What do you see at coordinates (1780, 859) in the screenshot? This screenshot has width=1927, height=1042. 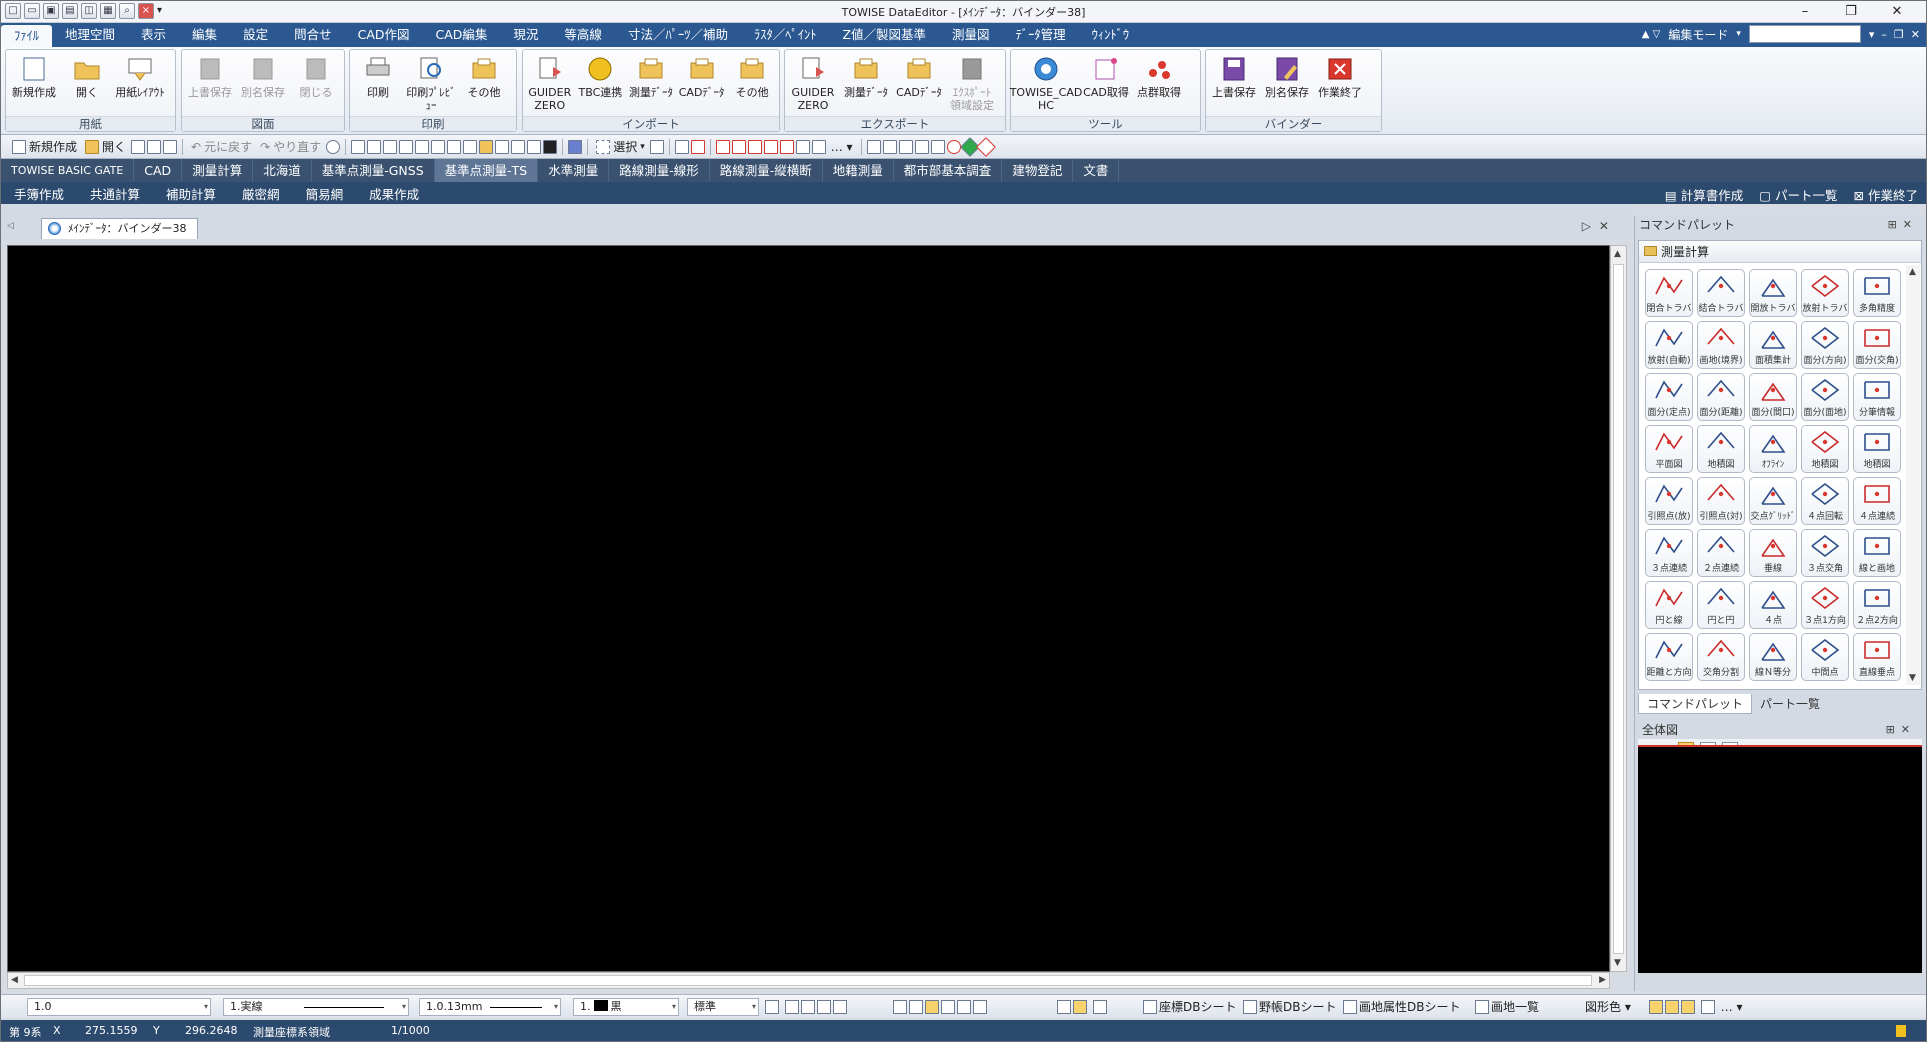 I see `overview-map` at bounding box center [1780, 859].